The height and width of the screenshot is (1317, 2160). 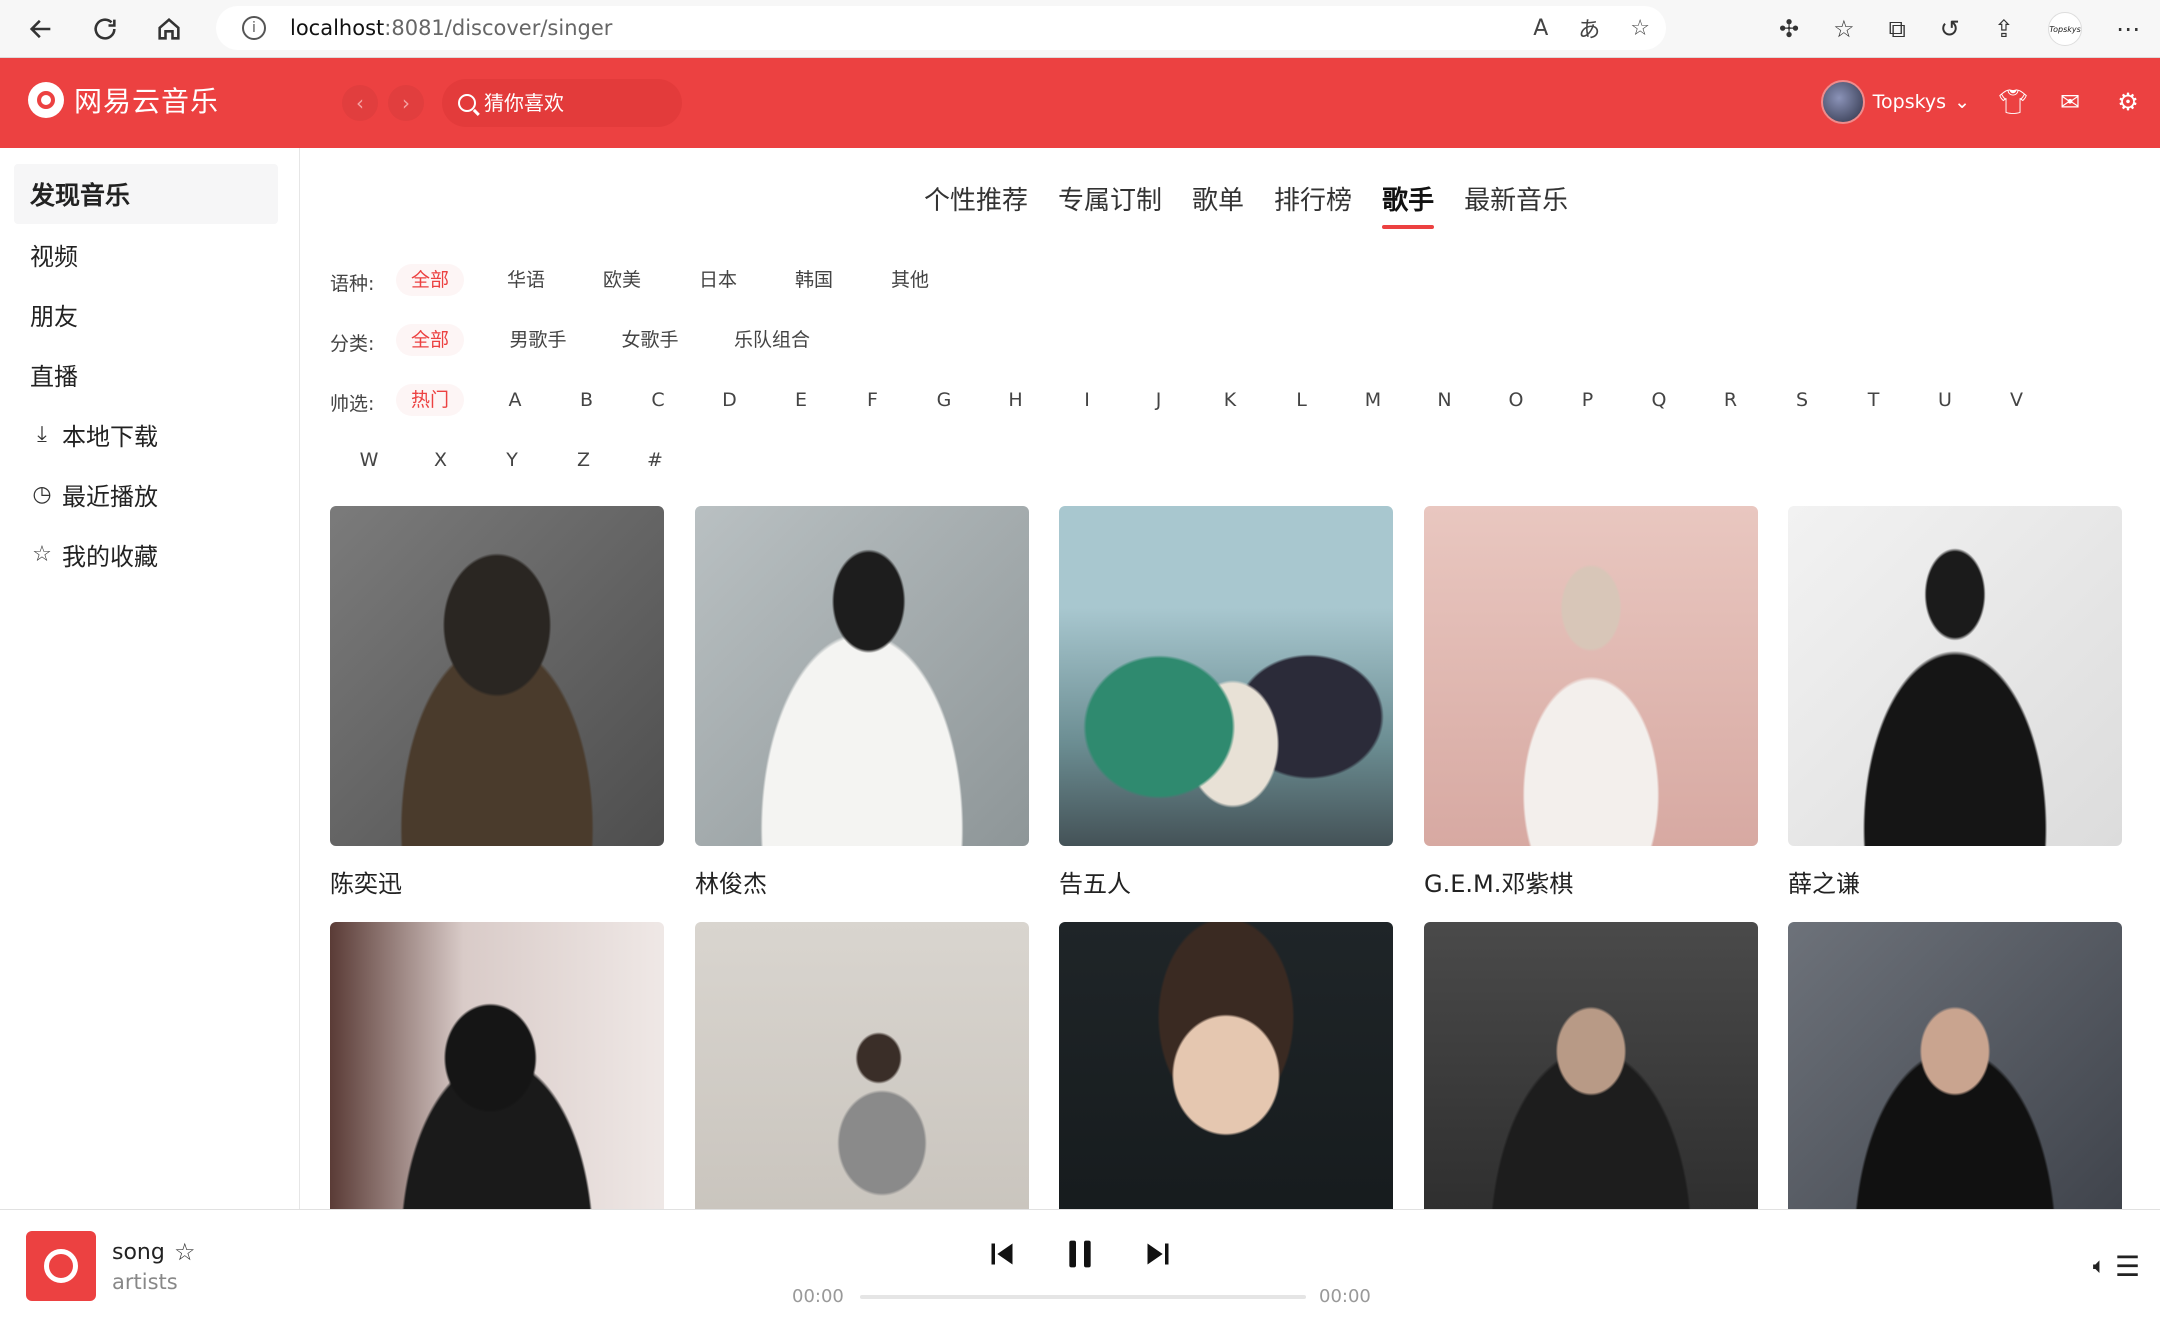 I want to click on singer-card: 告五人, so click(x=1226, y=702).